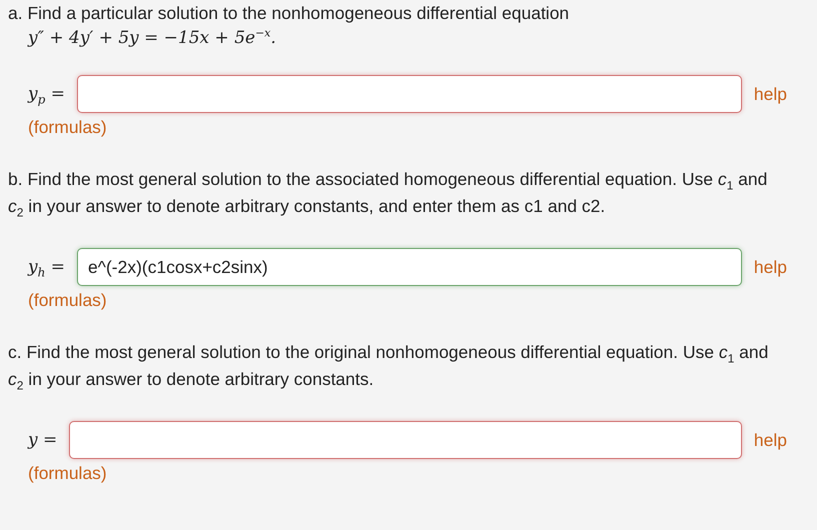  I want to click on answer-label: y$_{p}$ =, so click(46, 94).